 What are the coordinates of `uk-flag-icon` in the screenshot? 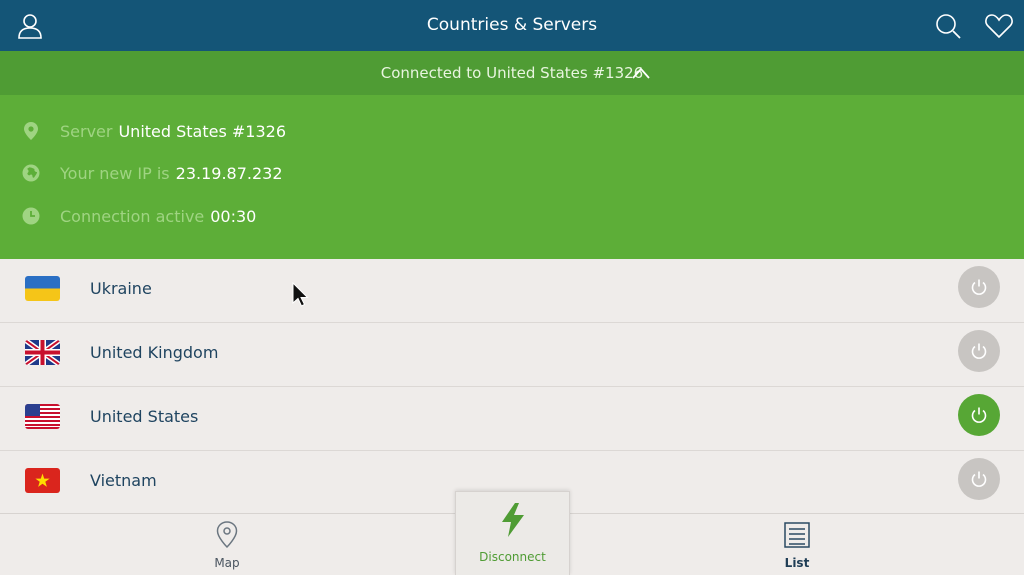 It's located at (42, 352).